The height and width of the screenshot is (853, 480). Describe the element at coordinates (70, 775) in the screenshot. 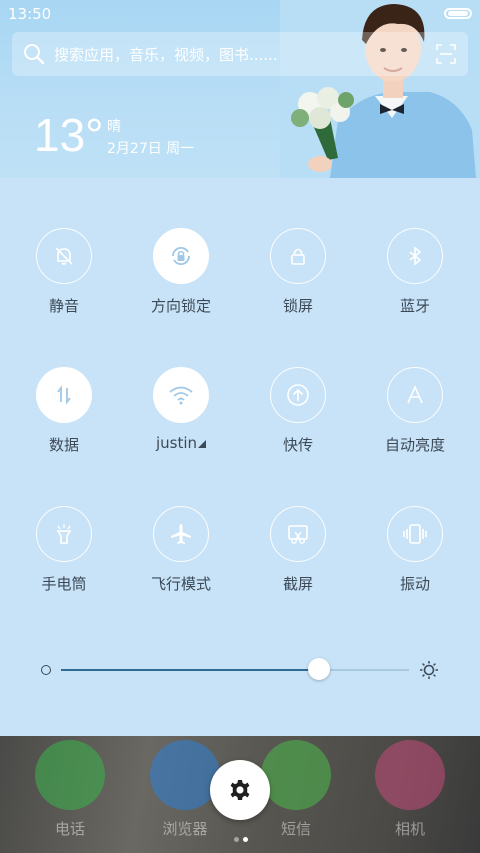

I see `phone-icon` at that location.